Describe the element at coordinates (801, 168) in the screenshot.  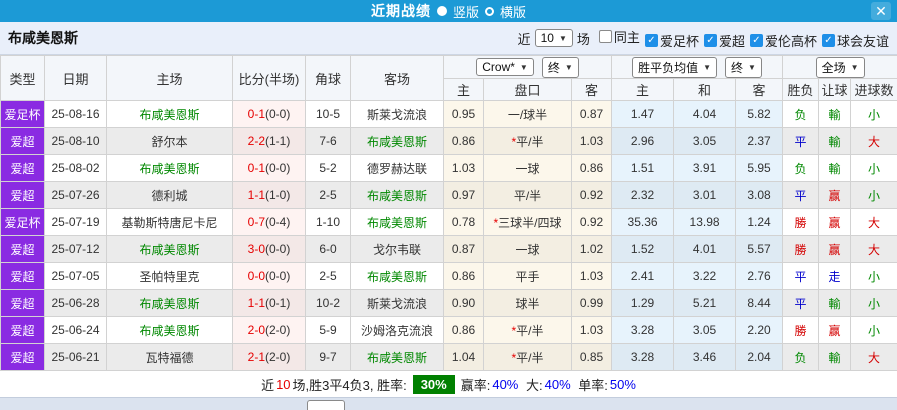
I see `outcome: 负` at that location.